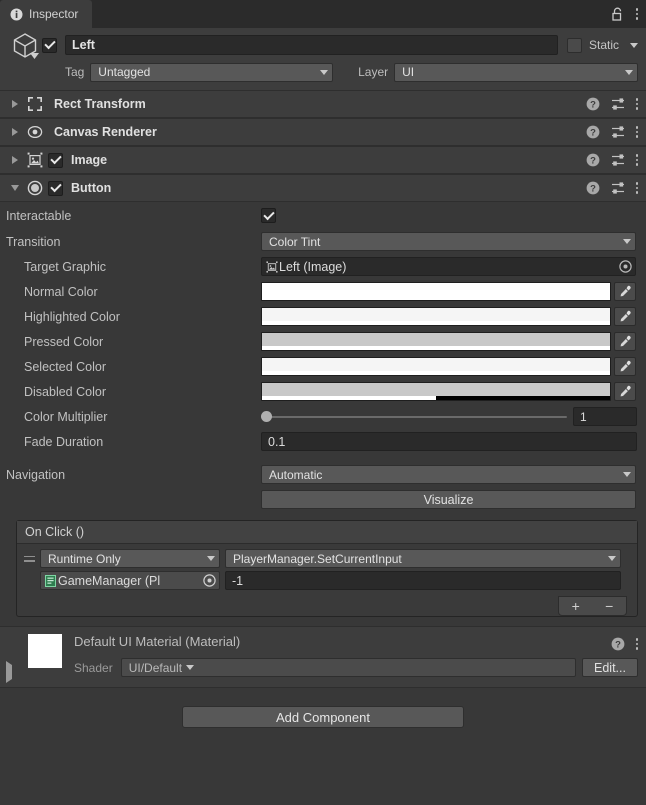 The image size is (646, 805). What do you see at coordinates (373, 72) in the screenshot?
I see `layer-label: Layer` at bounding box center [373, 72].